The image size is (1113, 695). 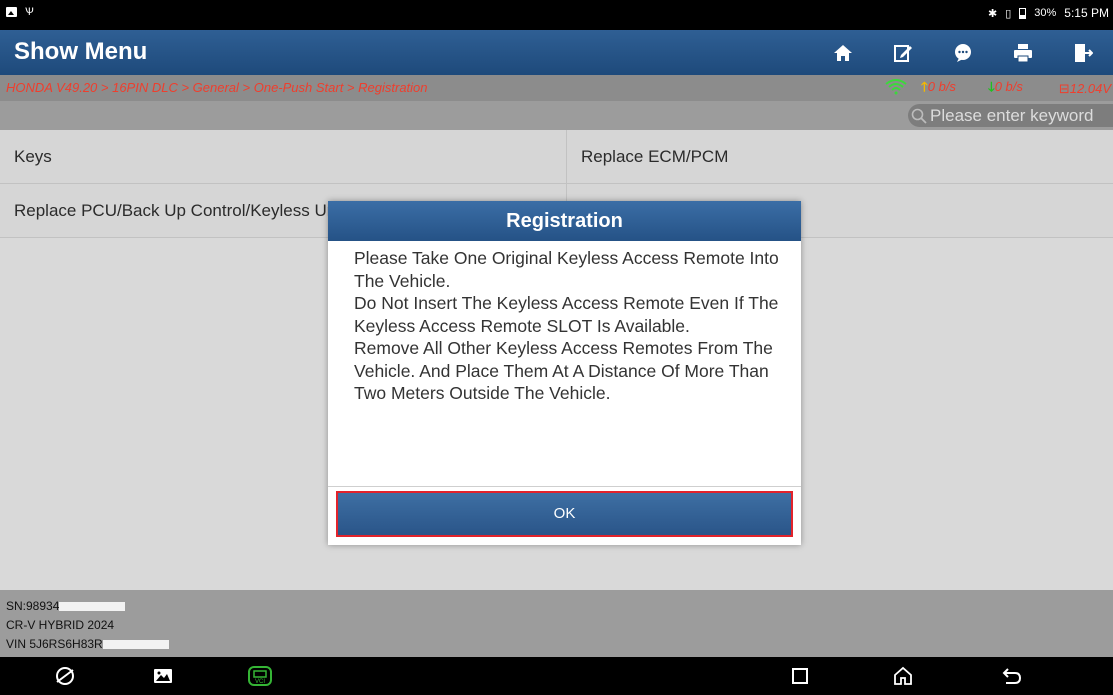 I want to click on battery-icon, so click(x=1023, y=13).